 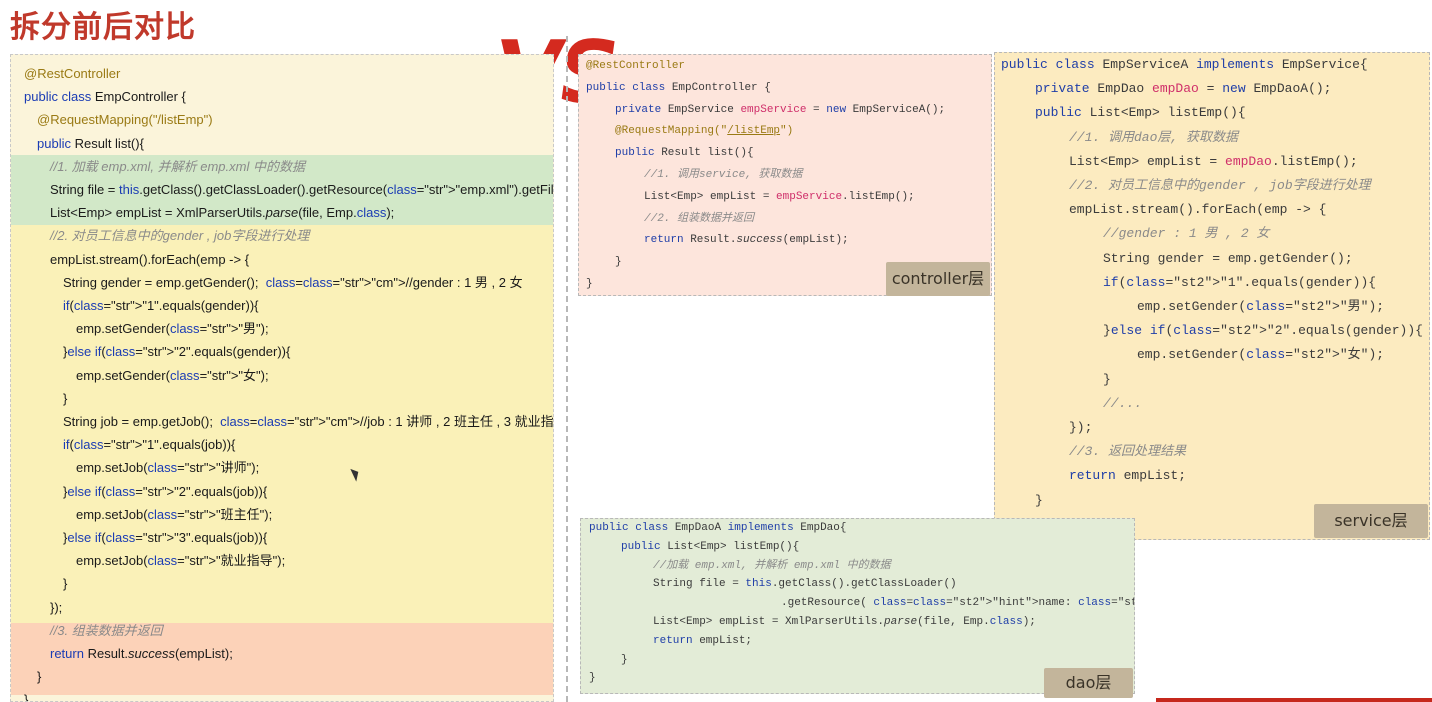 What do you see at coordinates (161, 305) in the screenshot?
I see `code-line: if(class="str">"1".equals(gender)){` at bounding box center [161, 305].